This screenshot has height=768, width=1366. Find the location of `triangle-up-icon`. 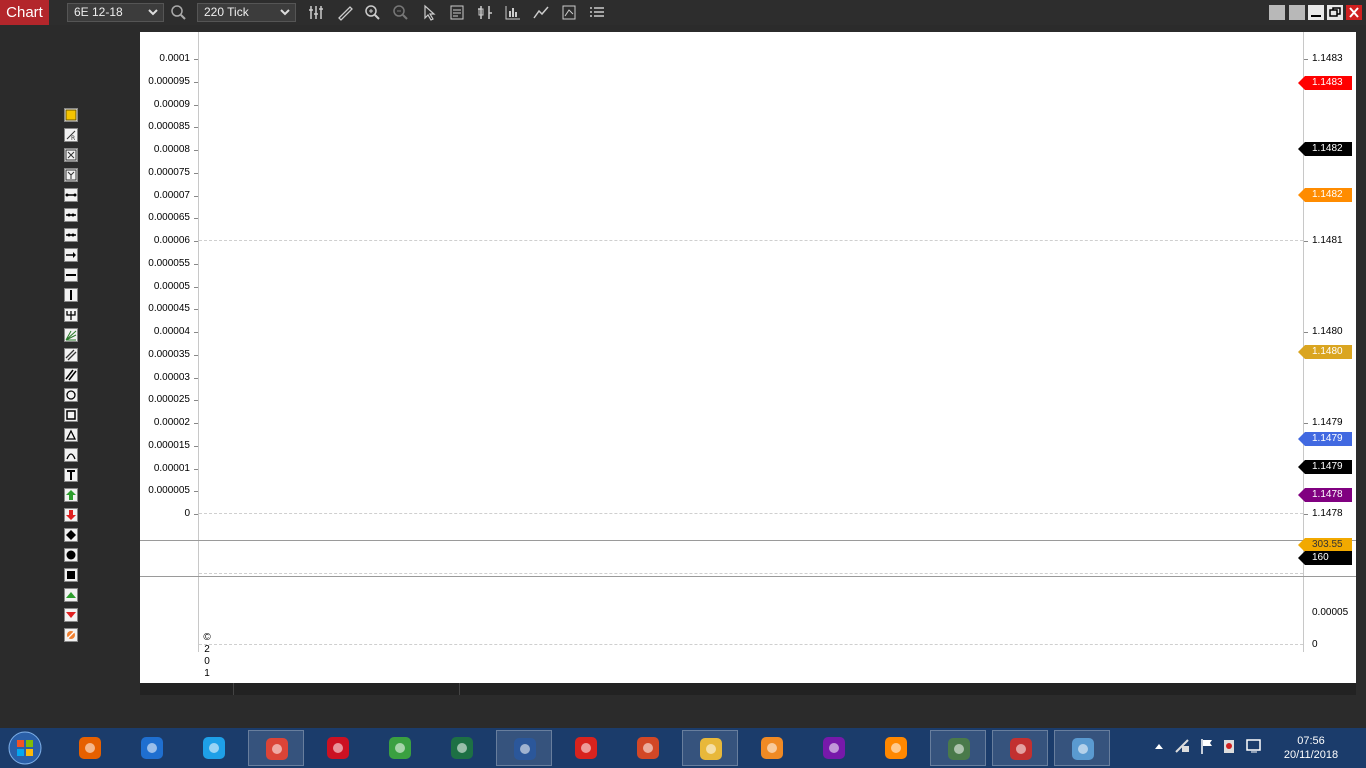

triangle-up-icon is located at coordinates (71, 595).